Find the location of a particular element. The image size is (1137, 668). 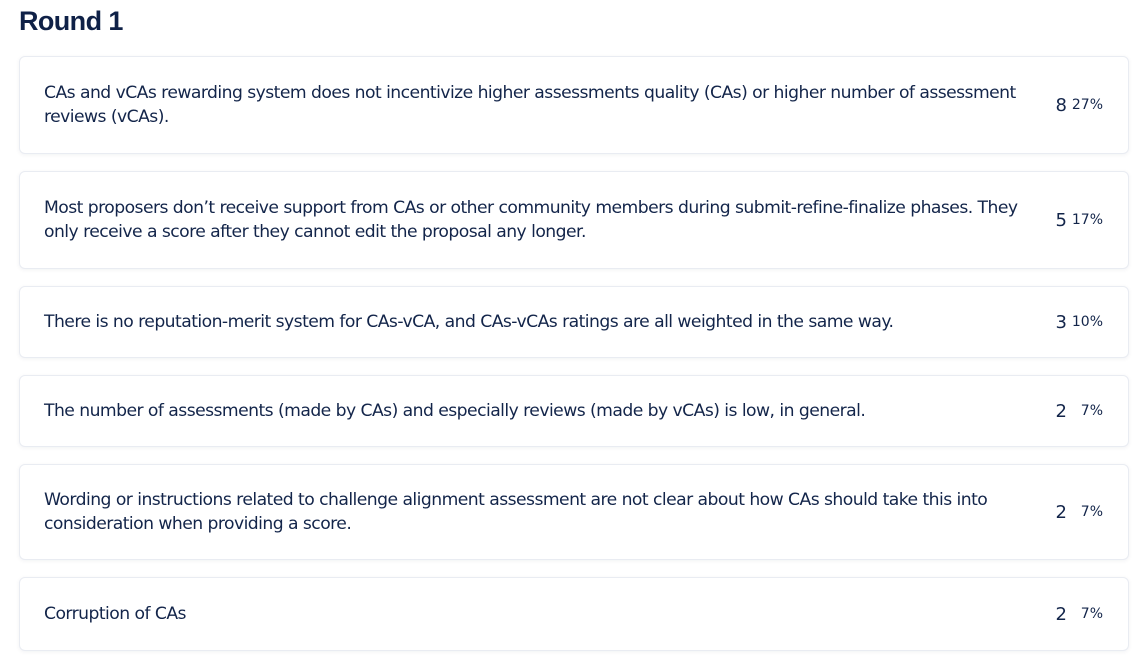

result-count: 8 is located at coordinates (1061, 105).